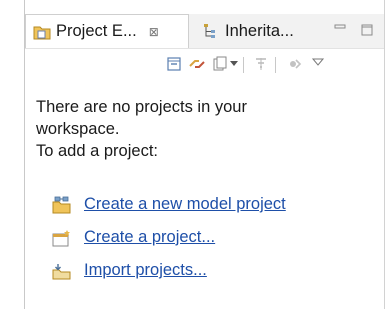  Describe the element at coordinates (61, 237) in the screenshot. I see `new-project-icon` at that location.